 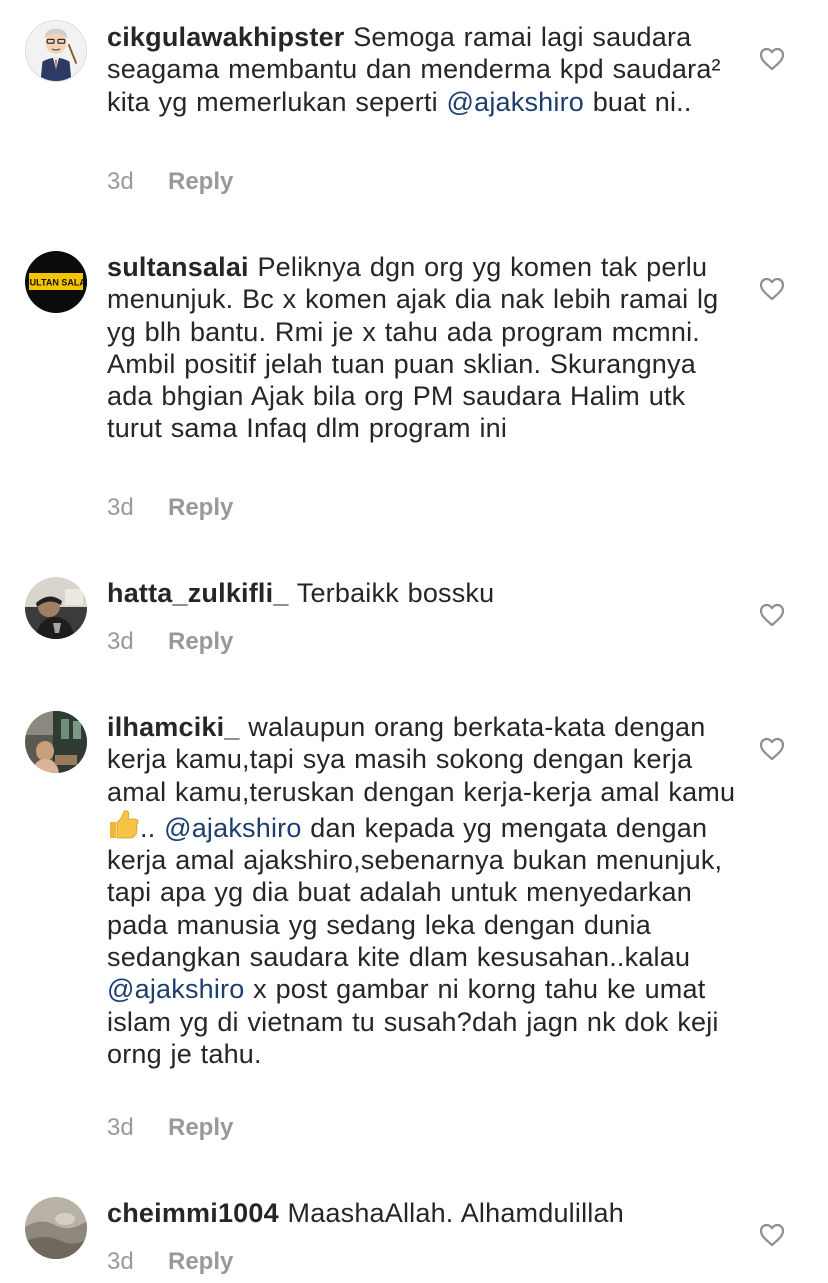 What do you see at coordinates (123, 824) in the screenshot?
I see `thumbs-up-emoji-icon` at bounding box center [123, 824].